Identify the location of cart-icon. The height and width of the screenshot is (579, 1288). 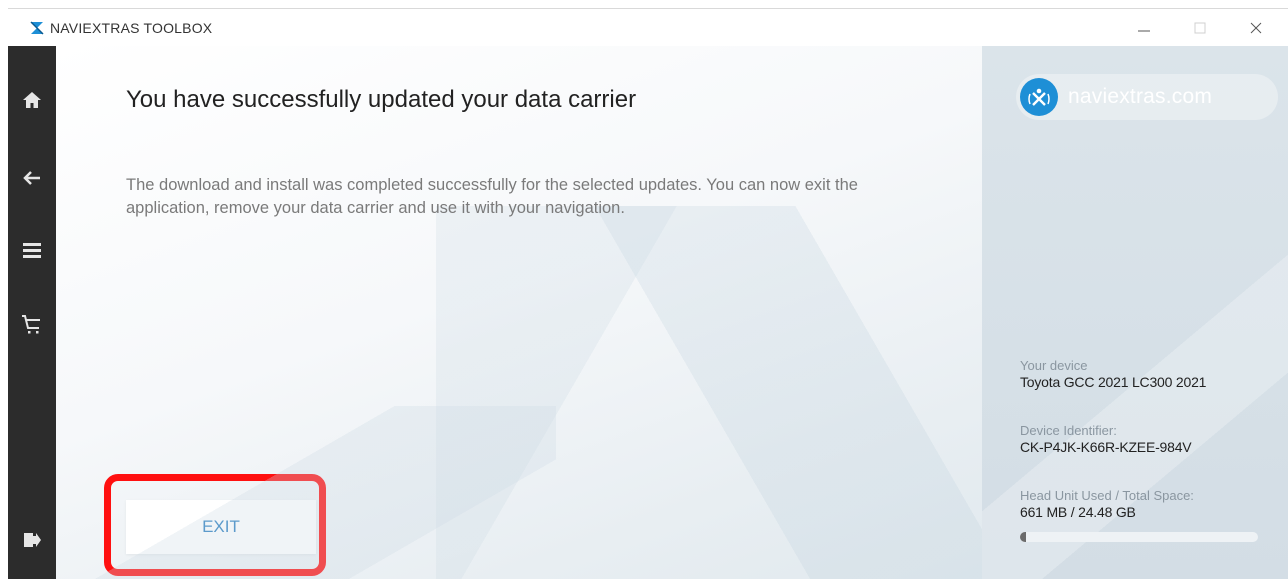
(31, 324).